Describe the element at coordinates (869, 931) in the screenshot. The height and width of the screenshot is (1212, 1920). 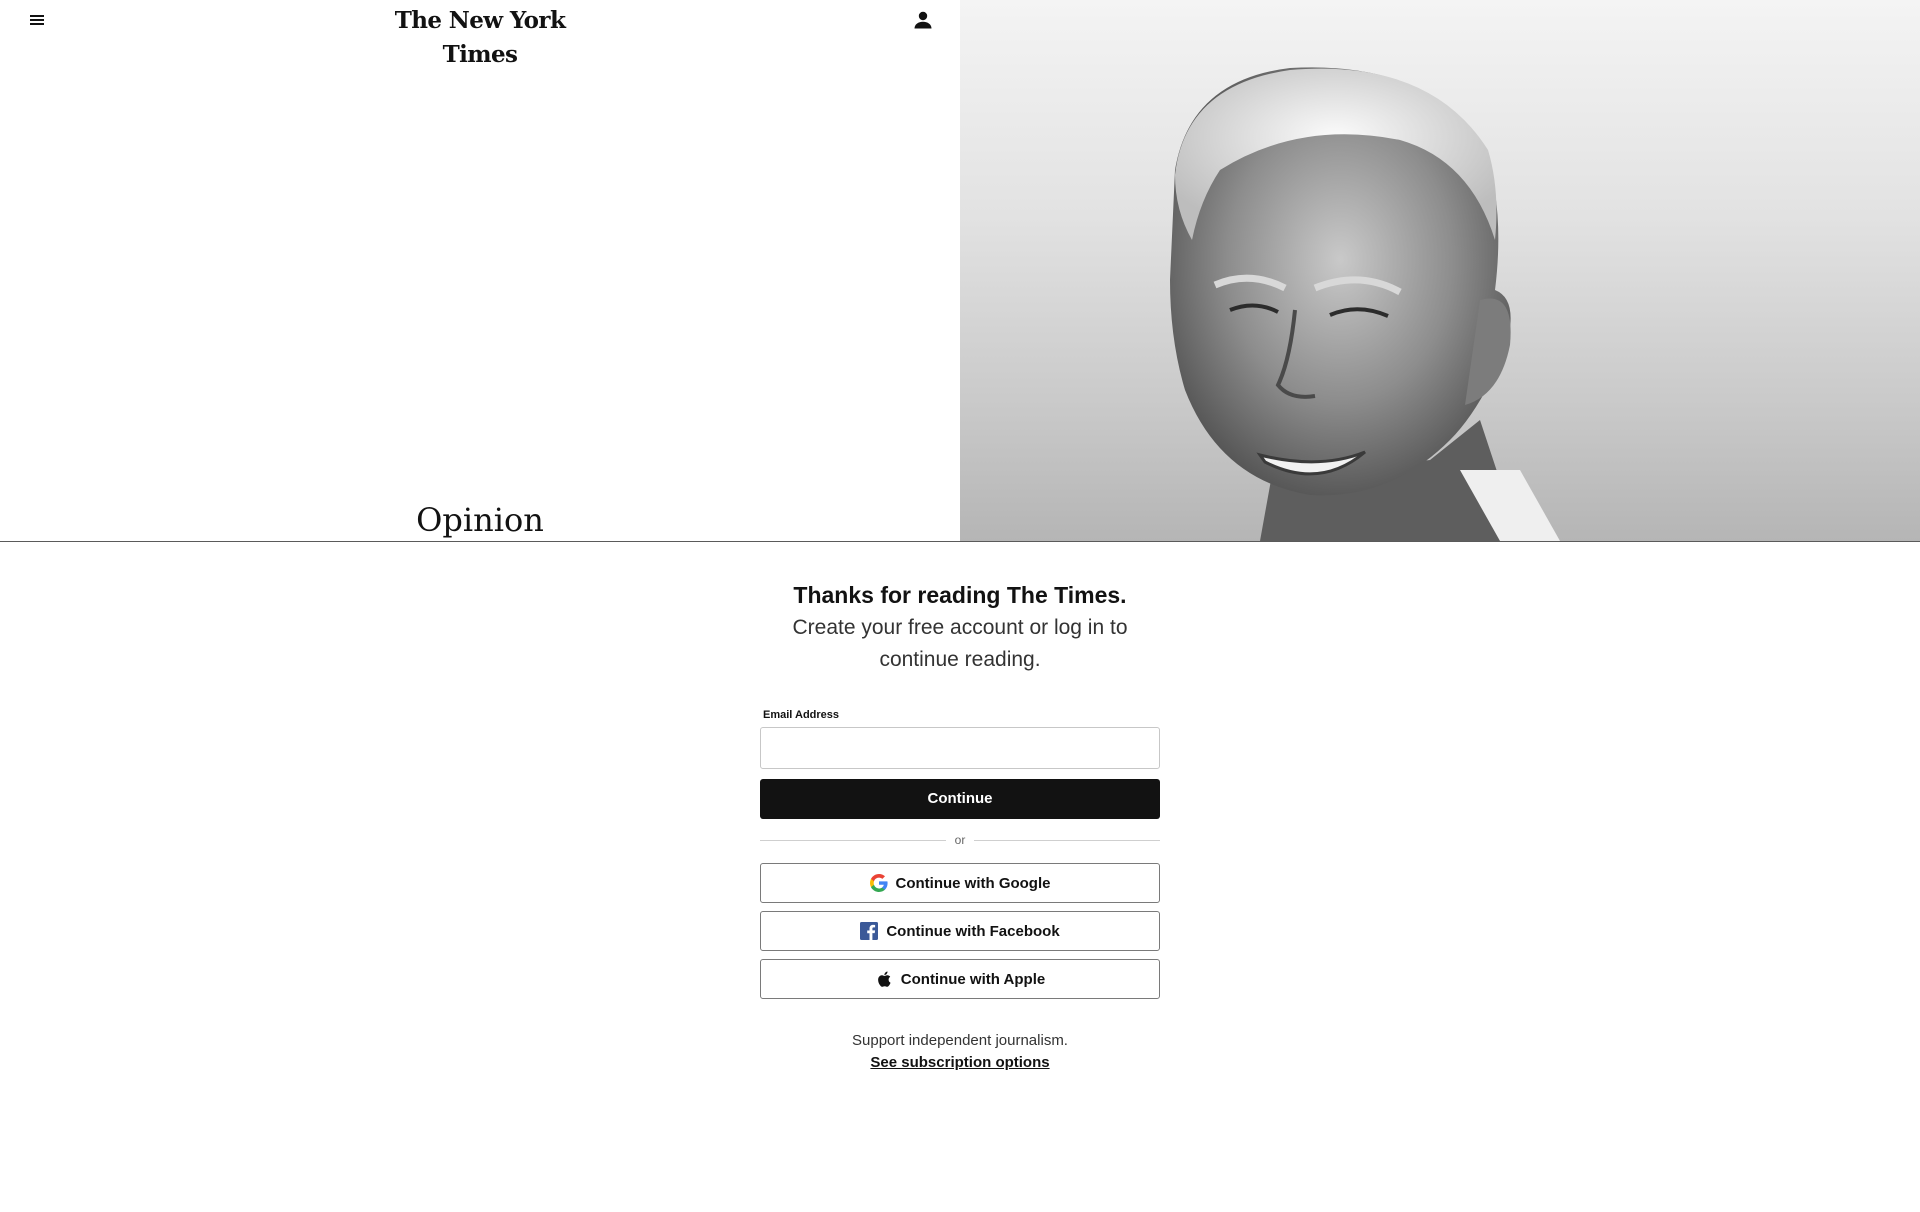
I see `facebook-icon` at that location.